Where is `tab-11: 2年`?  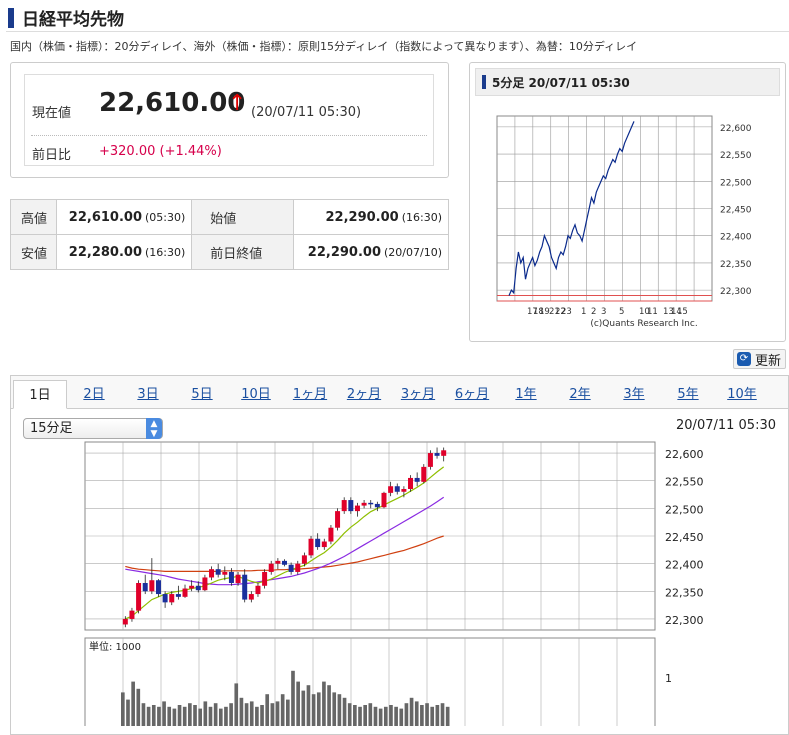 tab-11: 2年 is located at coordinates (580, 394).